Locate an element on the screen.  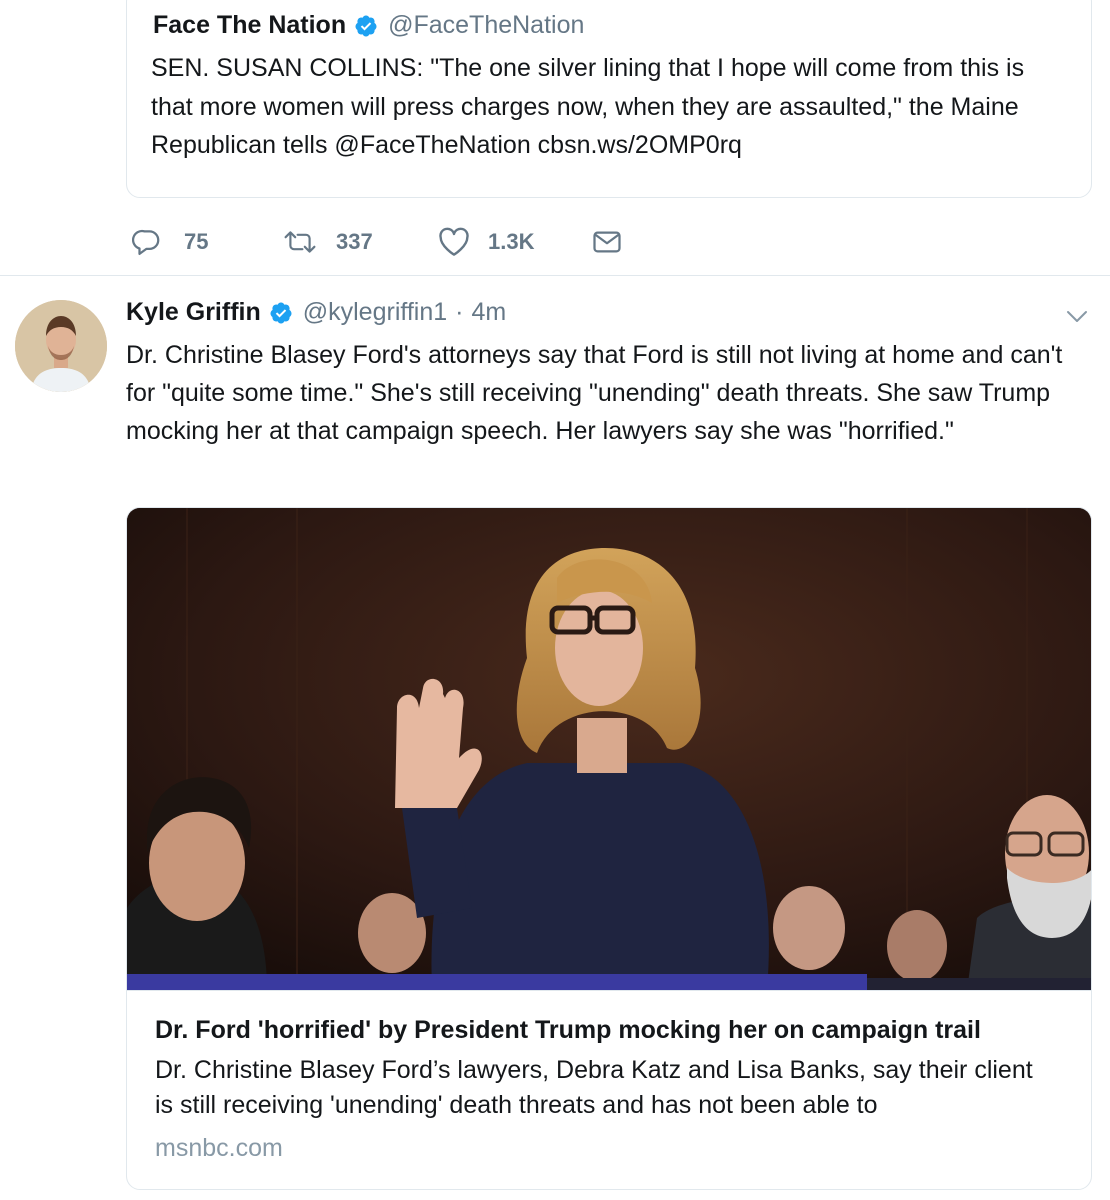
retweet-button: 337 is located at coordinates (327, 242).